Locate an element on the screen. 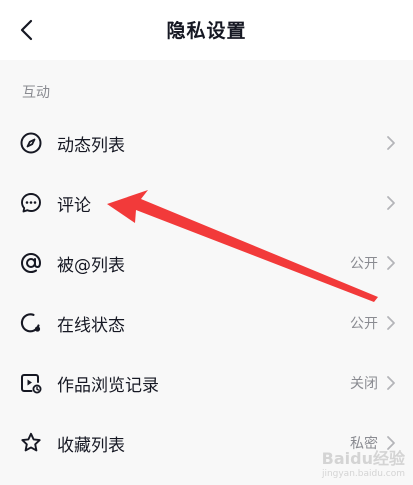 This screenshot has width=413, height=485. row-dynamic-list: 动态列表 is located at coordinates (206, 143).